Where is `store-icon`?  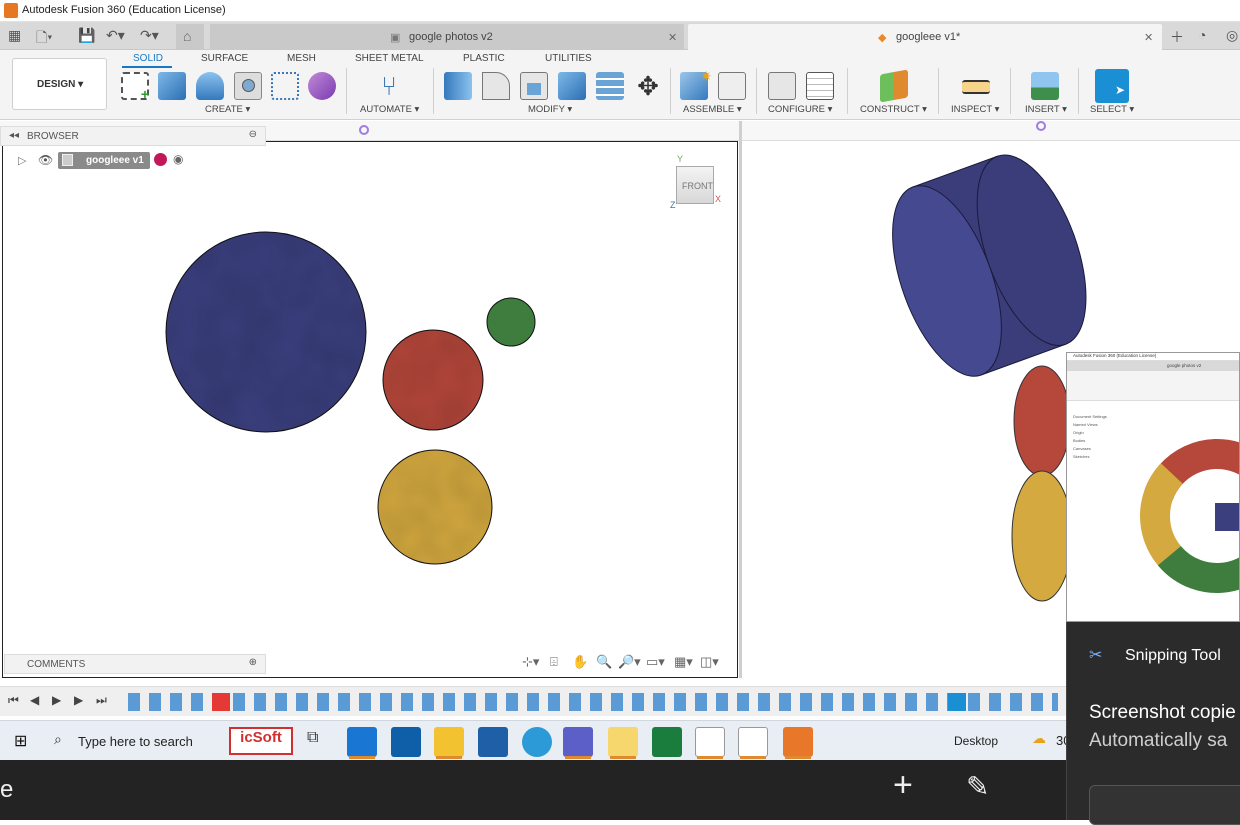
store-icon is located at coordinates (493, 742).